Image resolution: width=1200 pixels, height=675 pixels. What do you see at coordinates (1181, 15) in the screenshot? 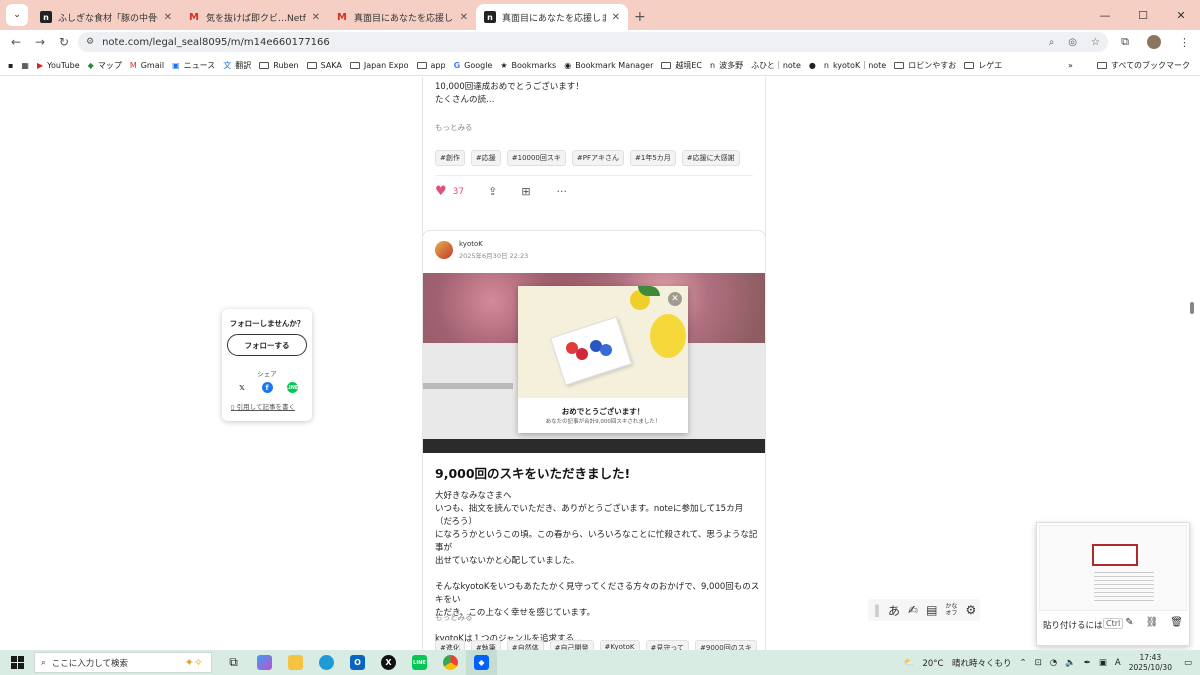
I see `close-window-icon: ✕` at bounding box center [1181, 15].